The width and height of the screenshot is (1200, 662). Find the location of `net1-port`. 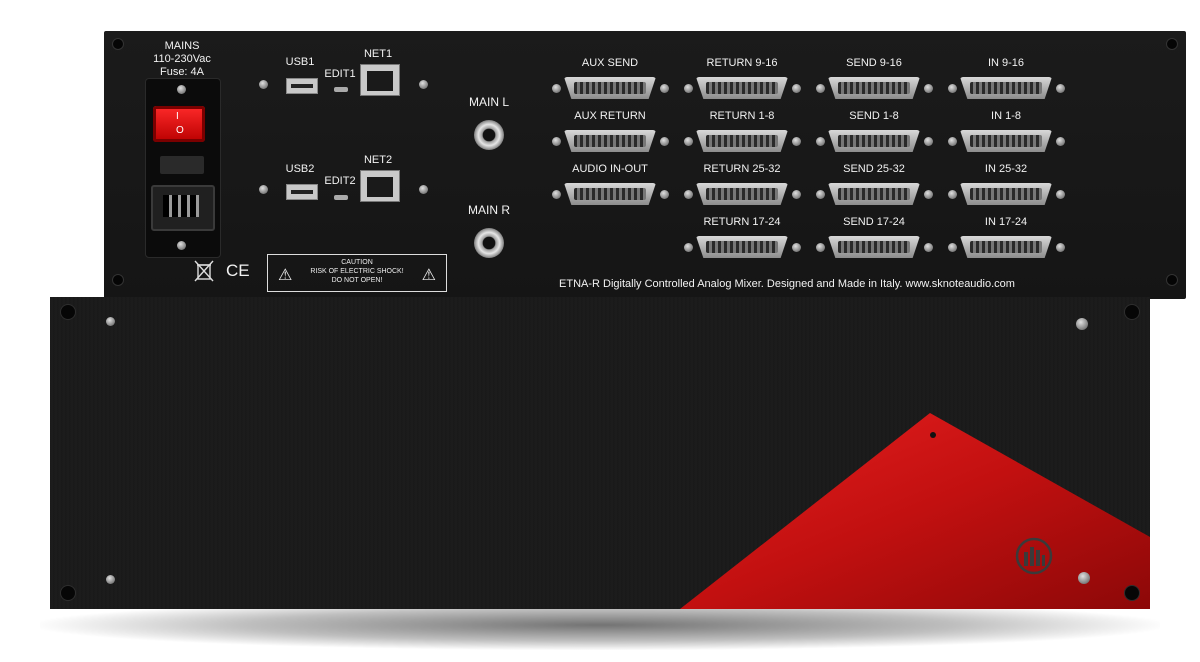

net1-port is located at coordinates (380, 80).